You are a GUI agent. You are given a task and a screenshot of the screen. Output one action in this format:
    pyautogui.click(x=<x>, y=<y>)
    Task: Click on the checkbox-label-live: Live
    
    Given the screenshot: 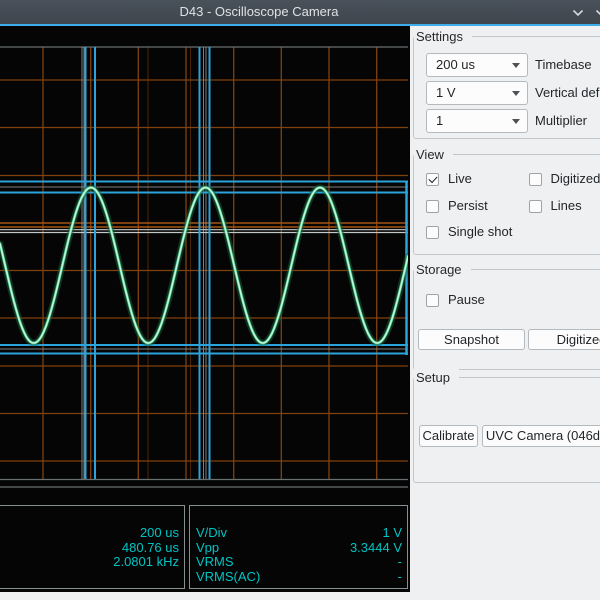 What is the action you would take?
    pyautogui.click(x=460, y=178)
    